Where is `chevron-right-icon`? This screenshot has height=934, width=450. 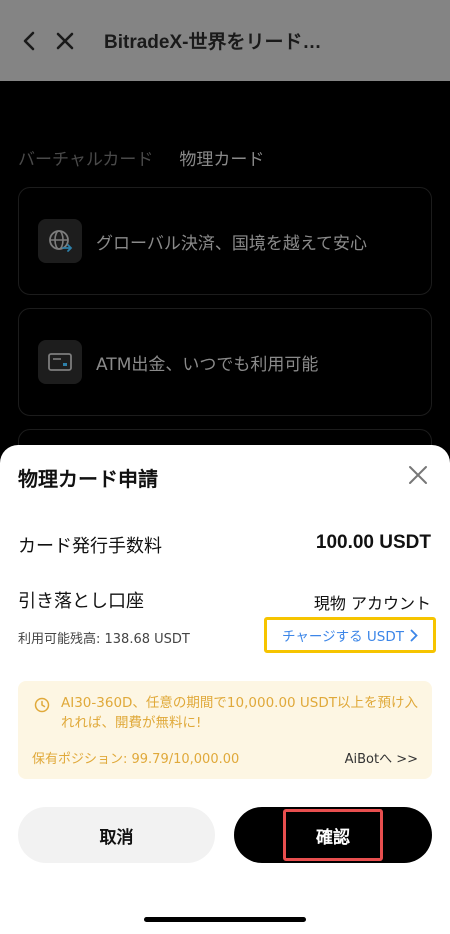
chevron-right-icon is located at coordinates (414, 635).